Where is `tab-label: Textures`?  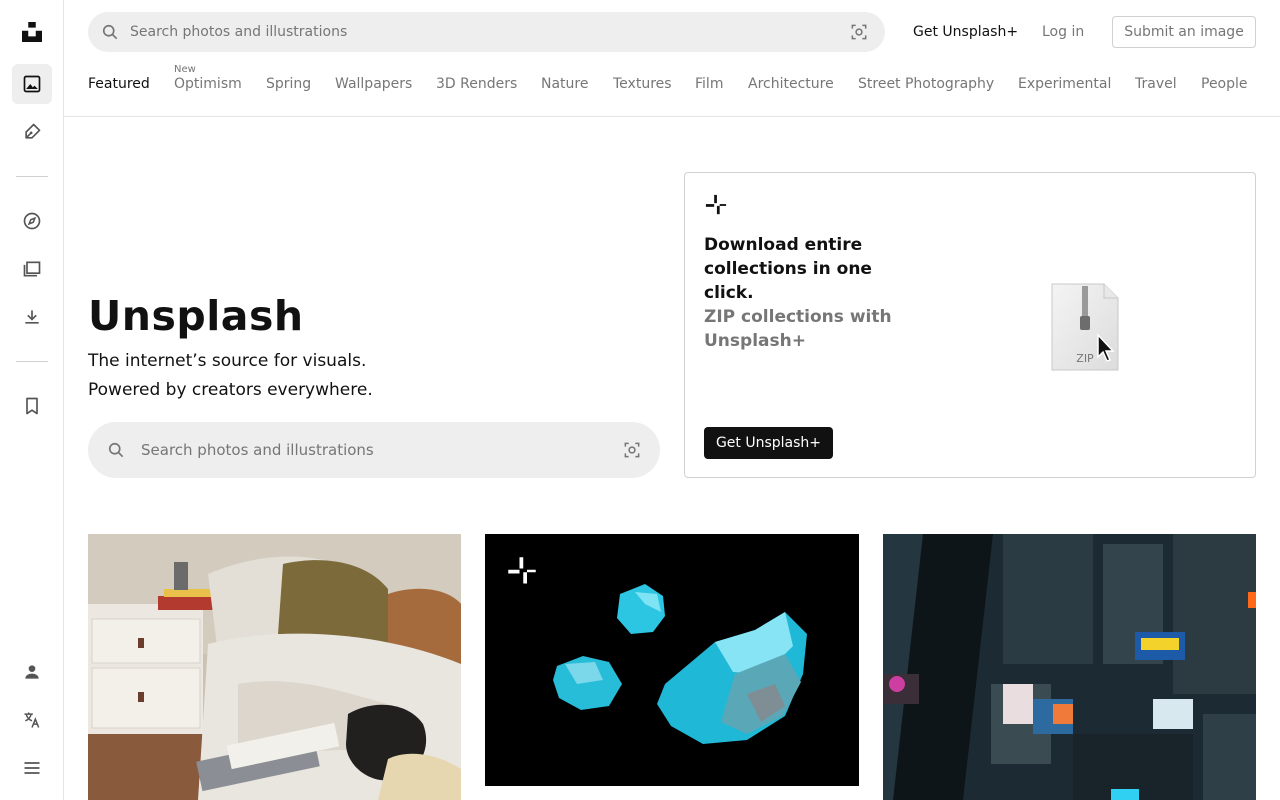
tab-label: Textures is located at coordinates (642, 84).